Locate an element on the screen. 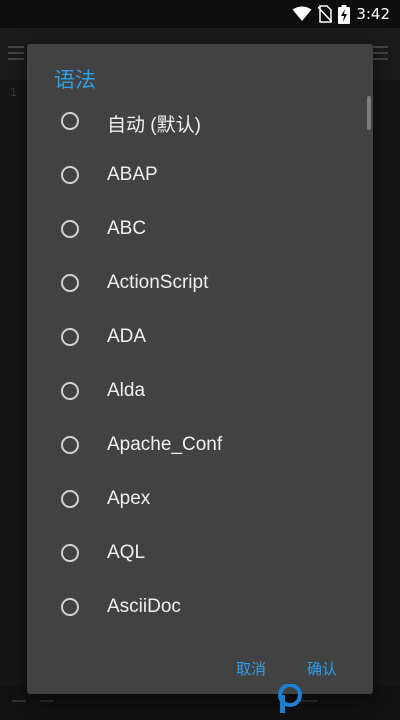 The width and height of the screenshot is (400, 720). confirm-button: 确认 is located at coordinates (322, 668).